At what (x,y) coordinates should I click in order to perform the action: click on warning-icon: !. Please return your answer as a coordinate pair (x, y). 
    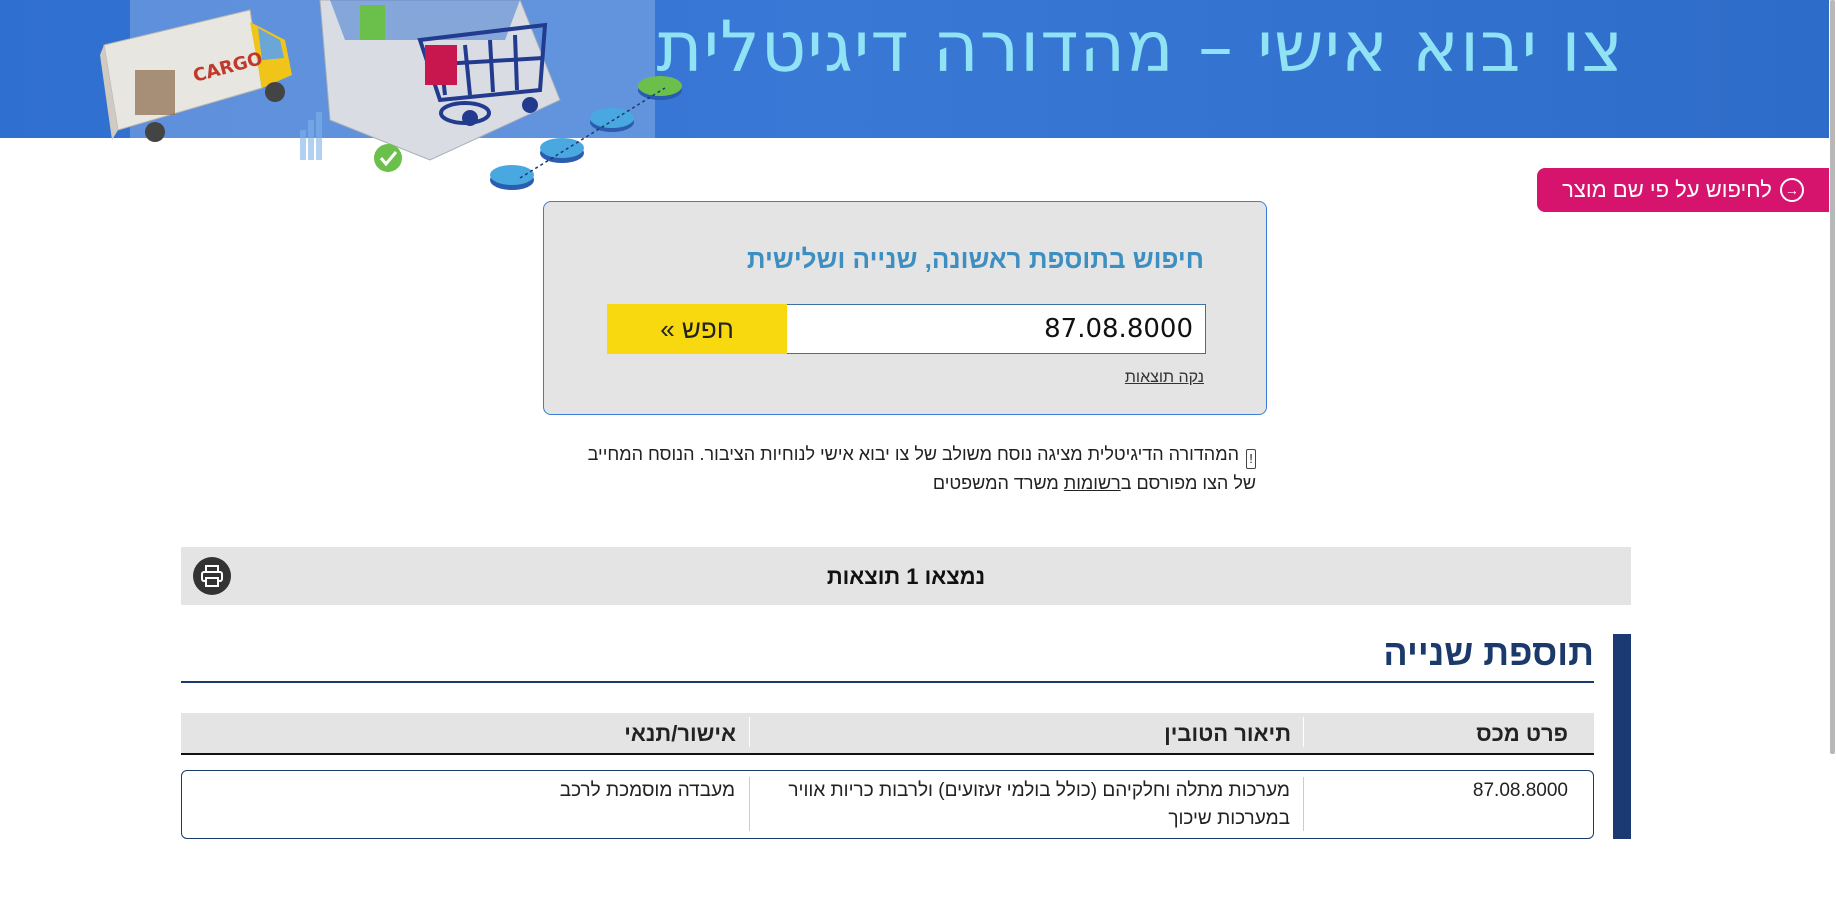
    Looking at the image, I should click on (1251, 459).